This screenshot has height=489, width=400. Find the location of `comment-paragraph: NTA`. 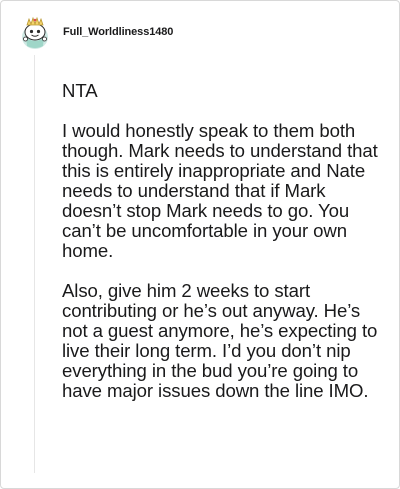

comment-paragraph: NTA is located at coordinates (80, 90).